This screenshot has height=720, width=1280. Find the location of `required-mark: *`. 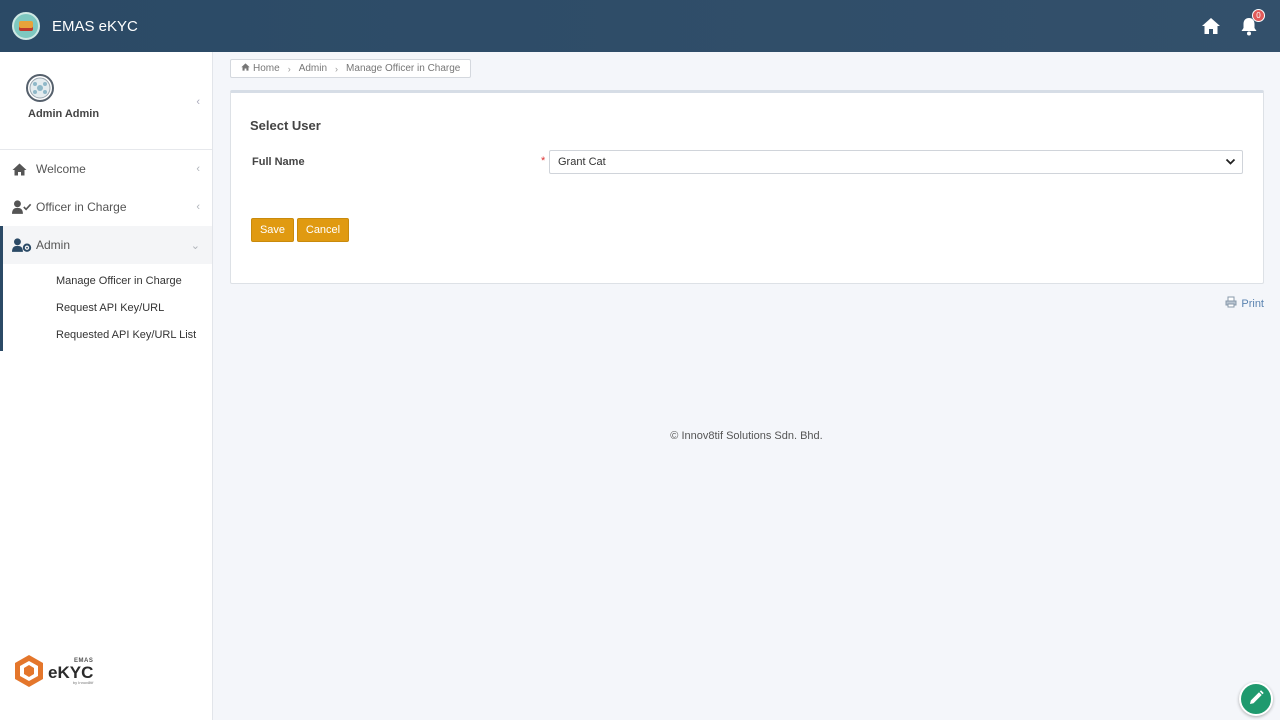

required-mark: * is located at coordinates (543, 161).